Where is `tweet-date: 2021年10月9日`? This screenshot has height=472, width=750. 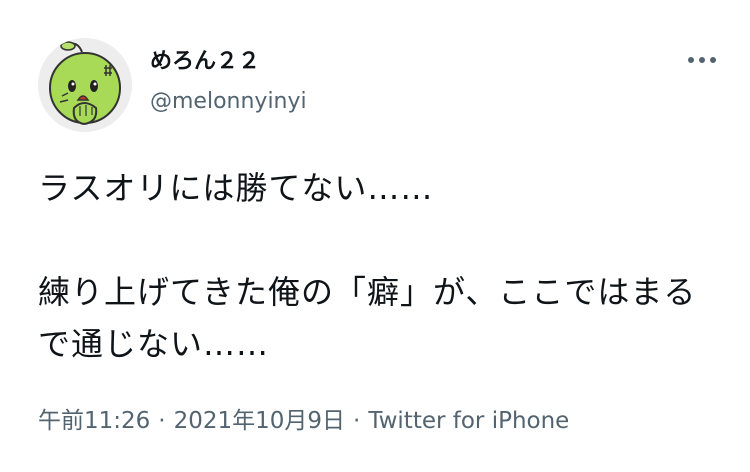
tweet-date: 2021年10月9日 is located at coordinates (259, 421).